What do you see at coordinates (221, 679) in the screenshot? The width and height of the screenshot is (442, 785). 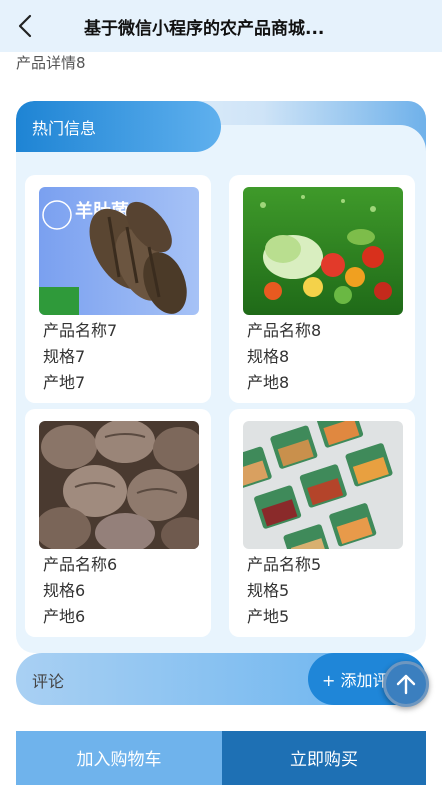 I see `comment-bar: 评论 + 添加评论` at bounding box center [221, 679].